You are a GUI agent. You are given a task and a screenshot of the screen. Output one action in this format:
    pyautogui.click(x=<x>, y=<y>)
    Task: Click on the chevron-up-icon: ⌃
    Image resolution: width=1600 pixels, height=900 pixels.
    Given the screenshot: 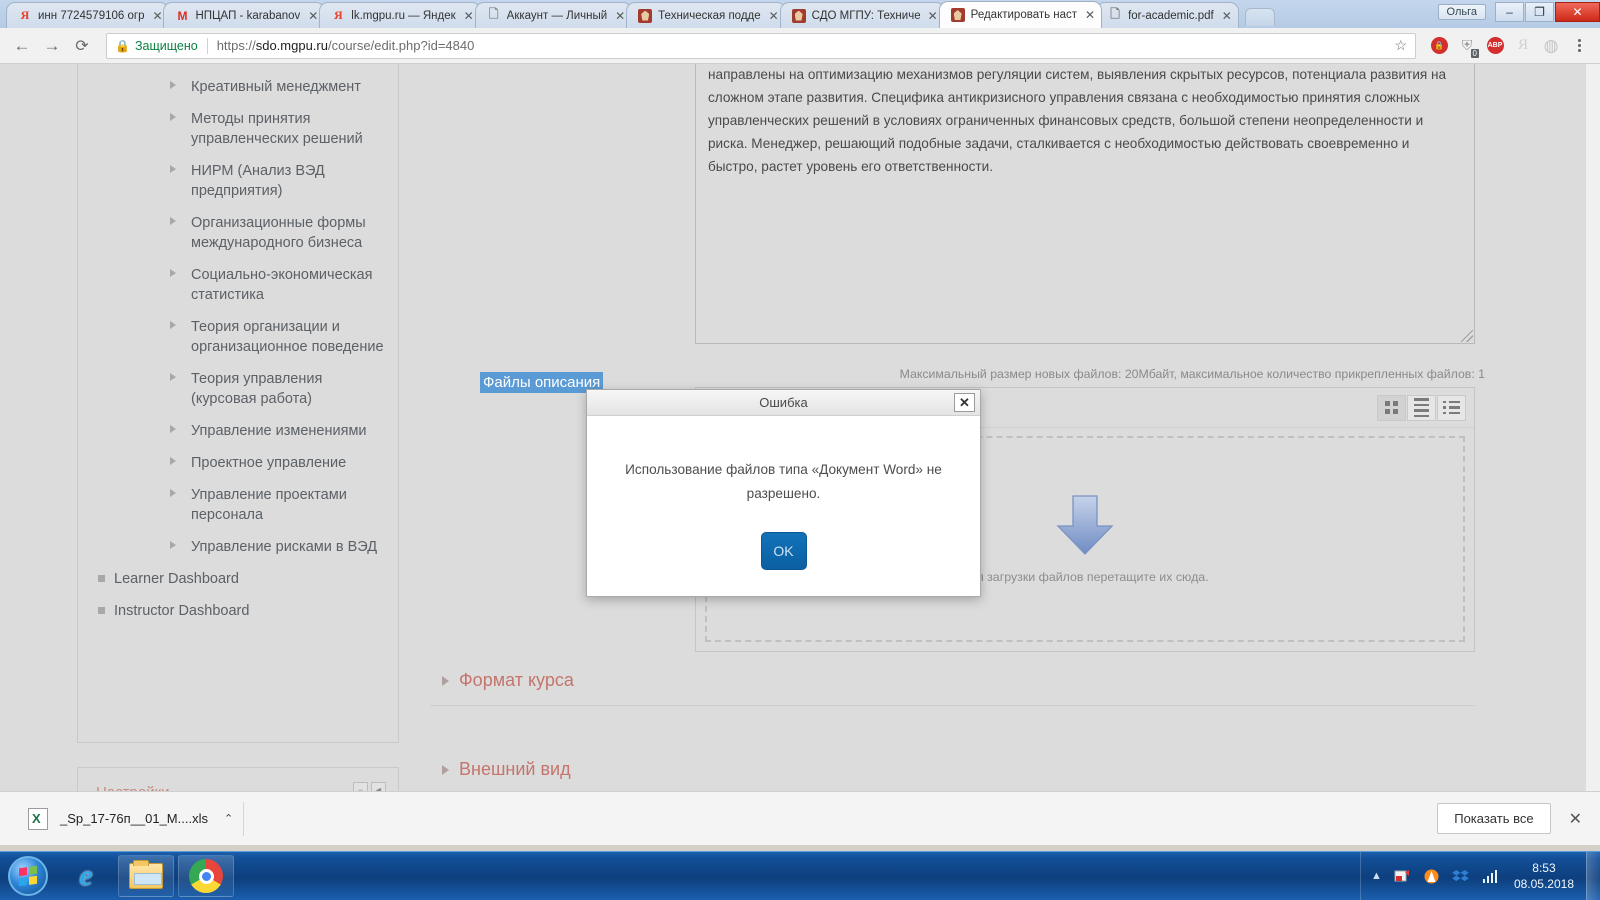 What is the action you would take?
    pyautogui.click(x=228, y=818)
    